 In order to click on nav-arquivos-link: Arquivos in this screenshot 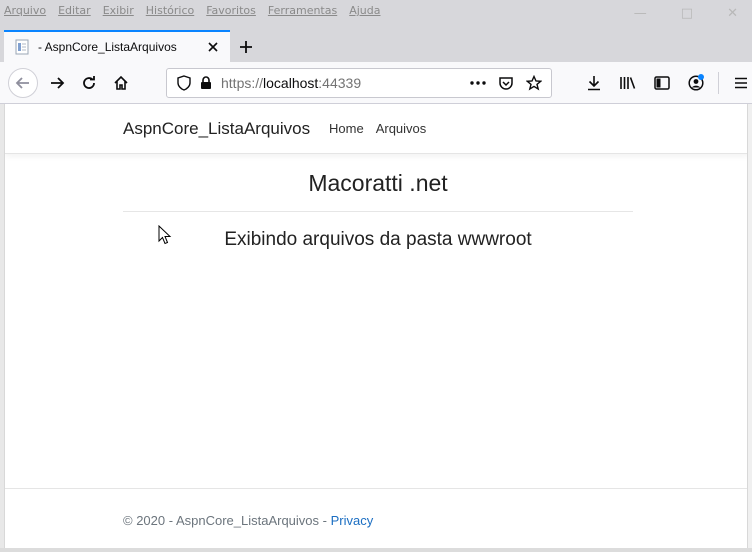, I will do `click(401, 128)`.